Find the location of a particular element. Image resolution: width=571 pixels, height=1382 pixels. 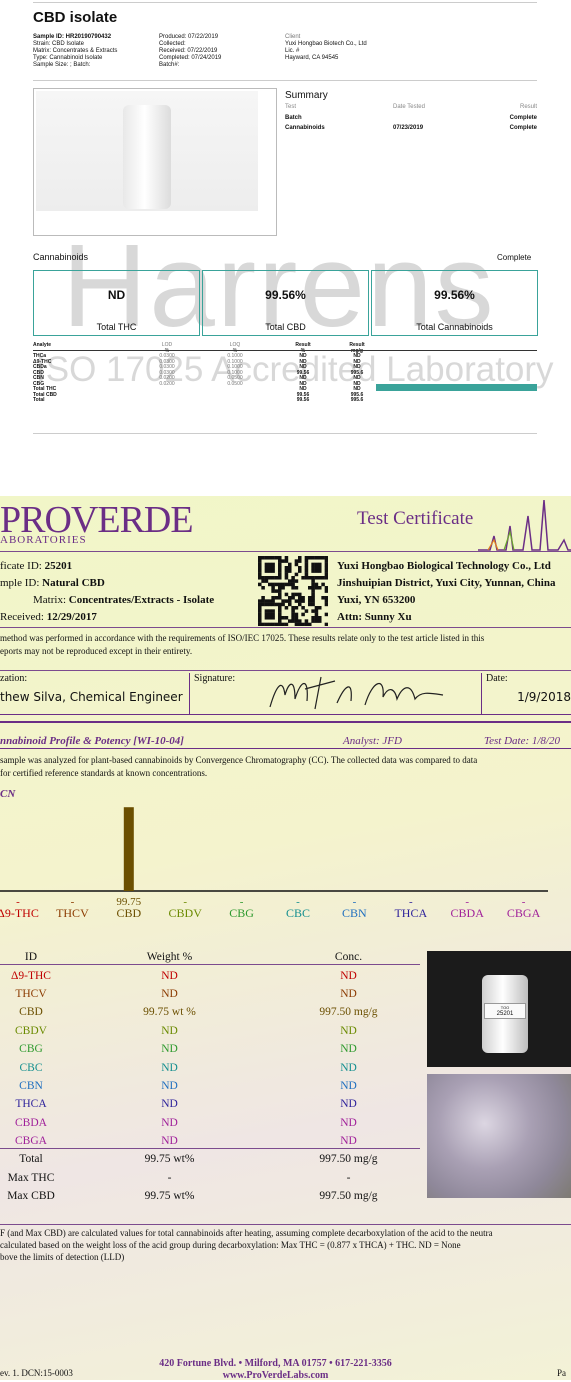

summary-row-cannabinoids-date: 07/23/2019 is located at coordinates (408, 128).